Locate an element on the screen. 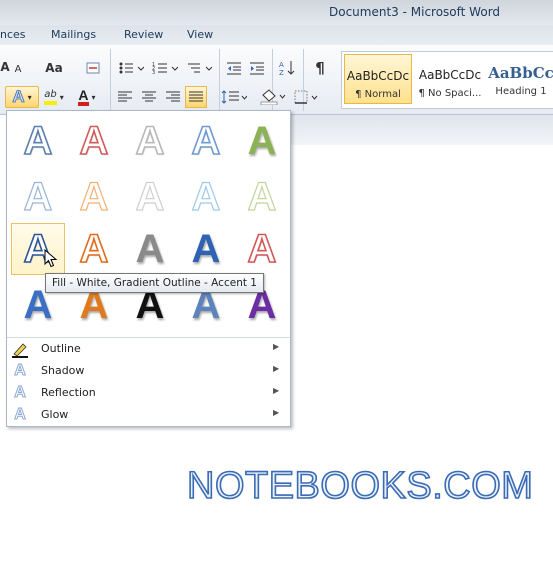 This screenshot has width=553, height=578. align-left-button is located at coordinates (125, 97).